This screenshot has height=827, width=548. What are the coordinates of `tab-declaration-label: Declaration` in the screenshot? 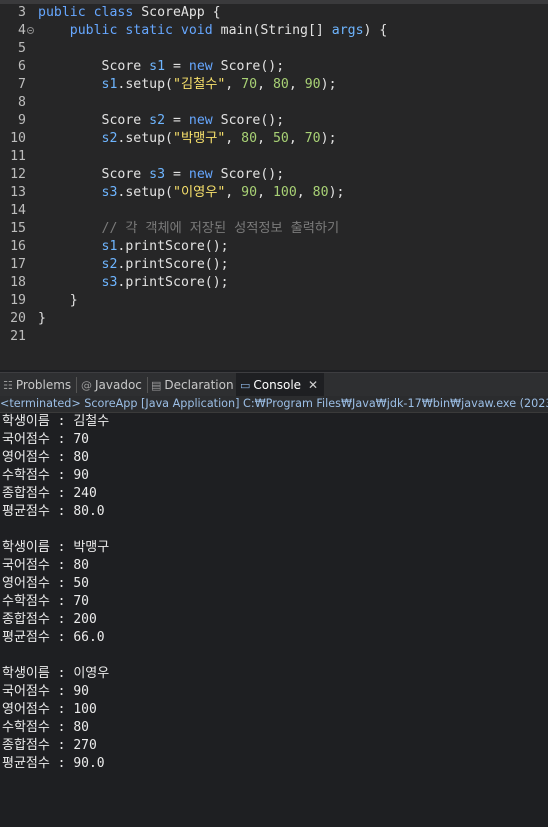 It's located at (199, 385).